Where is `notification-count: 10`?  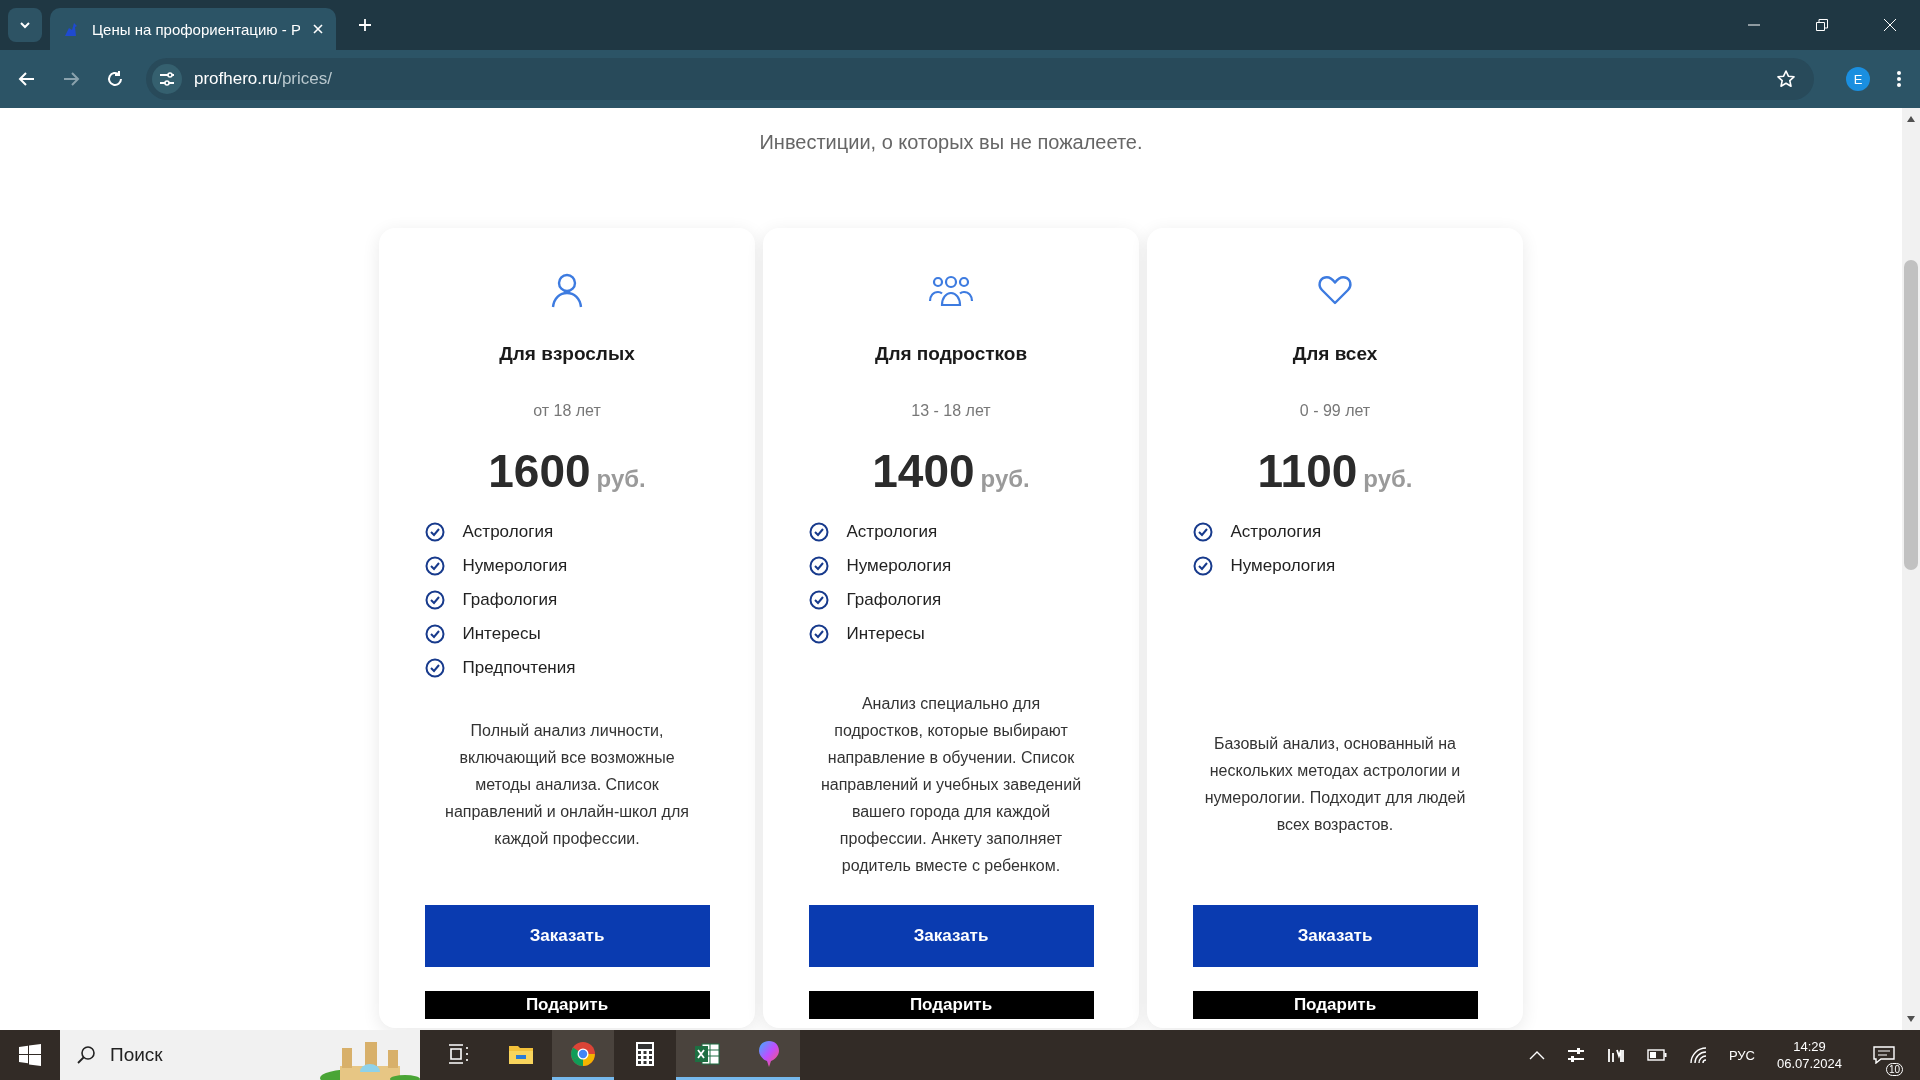 notification-count: 10 is located at coordinates (1894, 1069).